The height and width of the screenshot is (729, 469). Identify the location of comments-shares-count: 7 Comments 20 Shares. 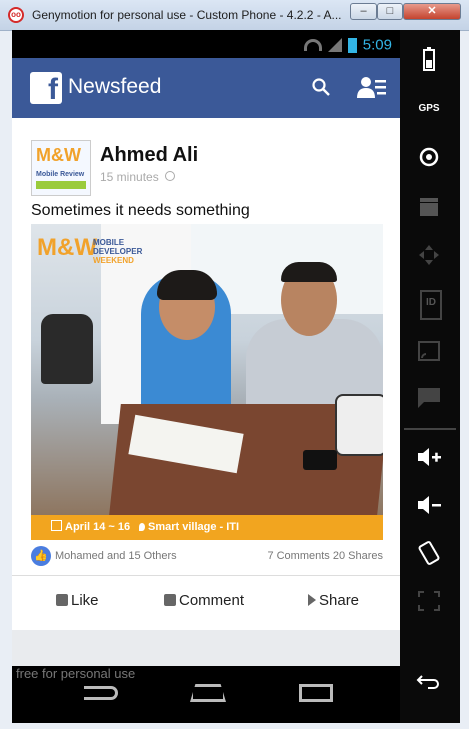
(325, 556).